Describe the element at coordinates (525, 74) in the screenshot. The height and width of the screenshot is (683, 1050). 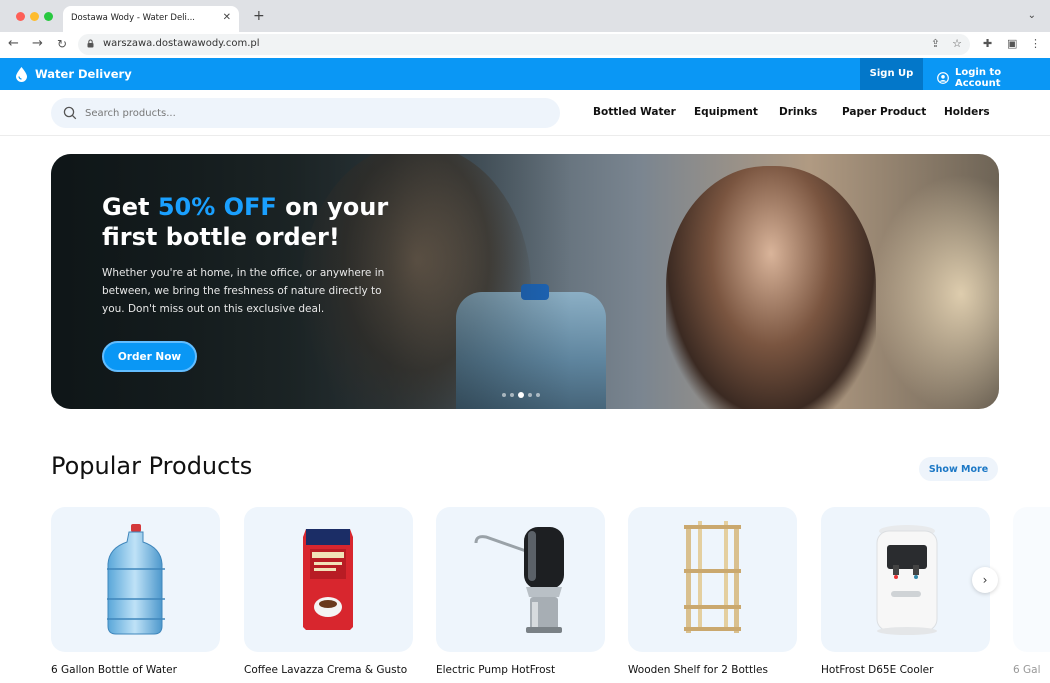
I see `site-topbar: Water Delivery Sign Up Login to Account` at that location.